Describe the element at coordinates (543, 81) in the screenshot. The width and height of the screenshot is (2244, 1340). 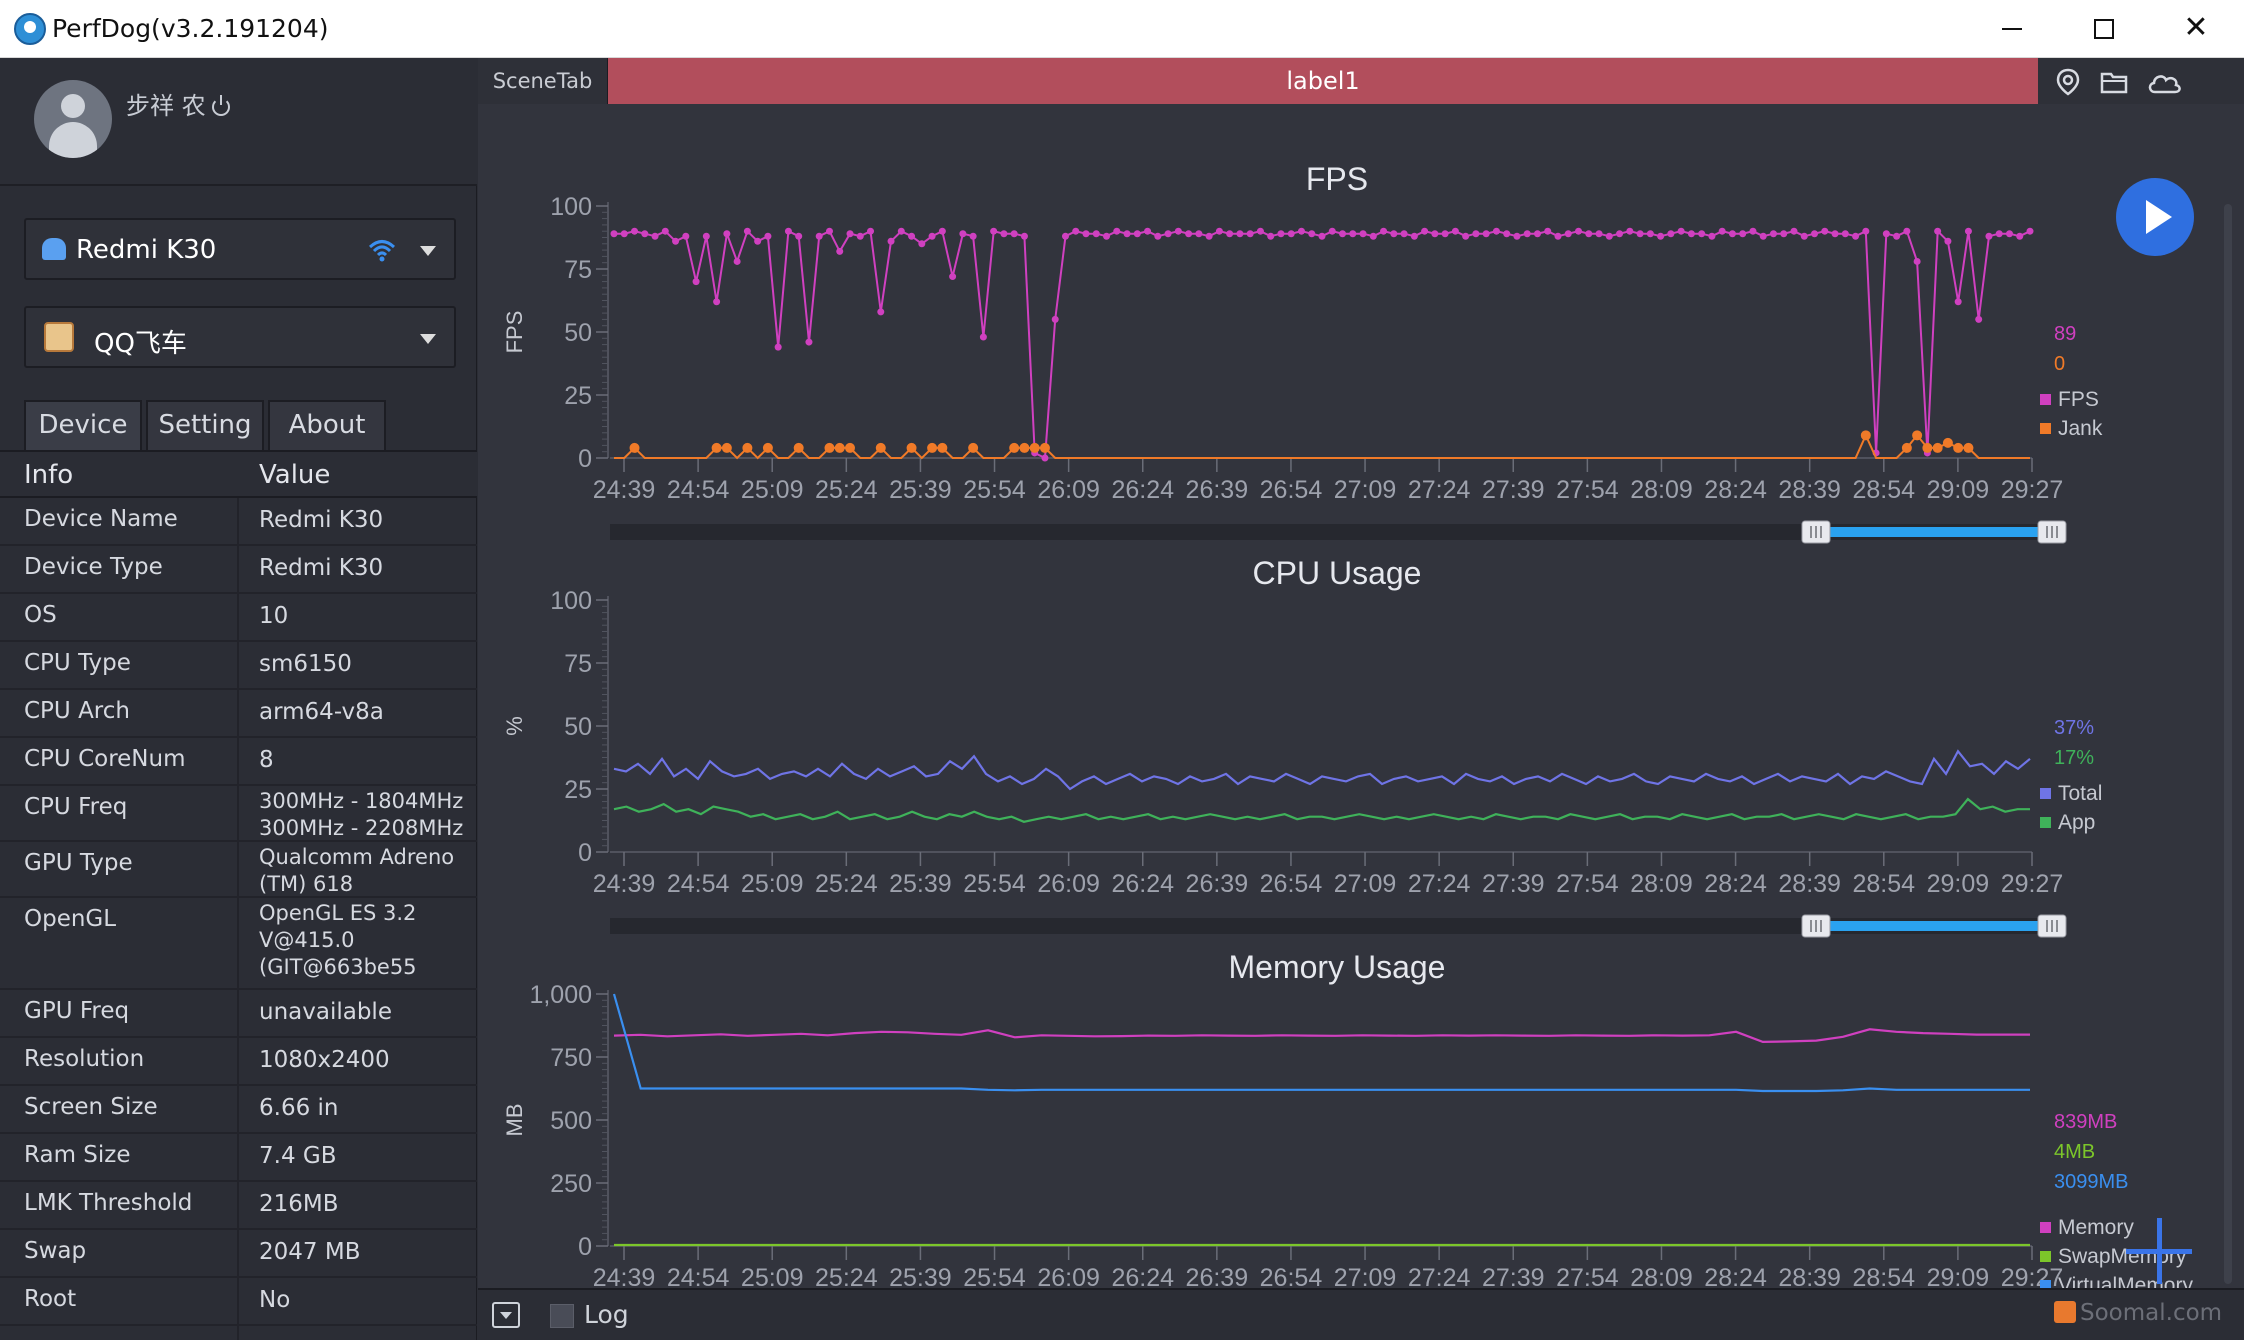
I see `scene-tab: SceneTab` at that location.